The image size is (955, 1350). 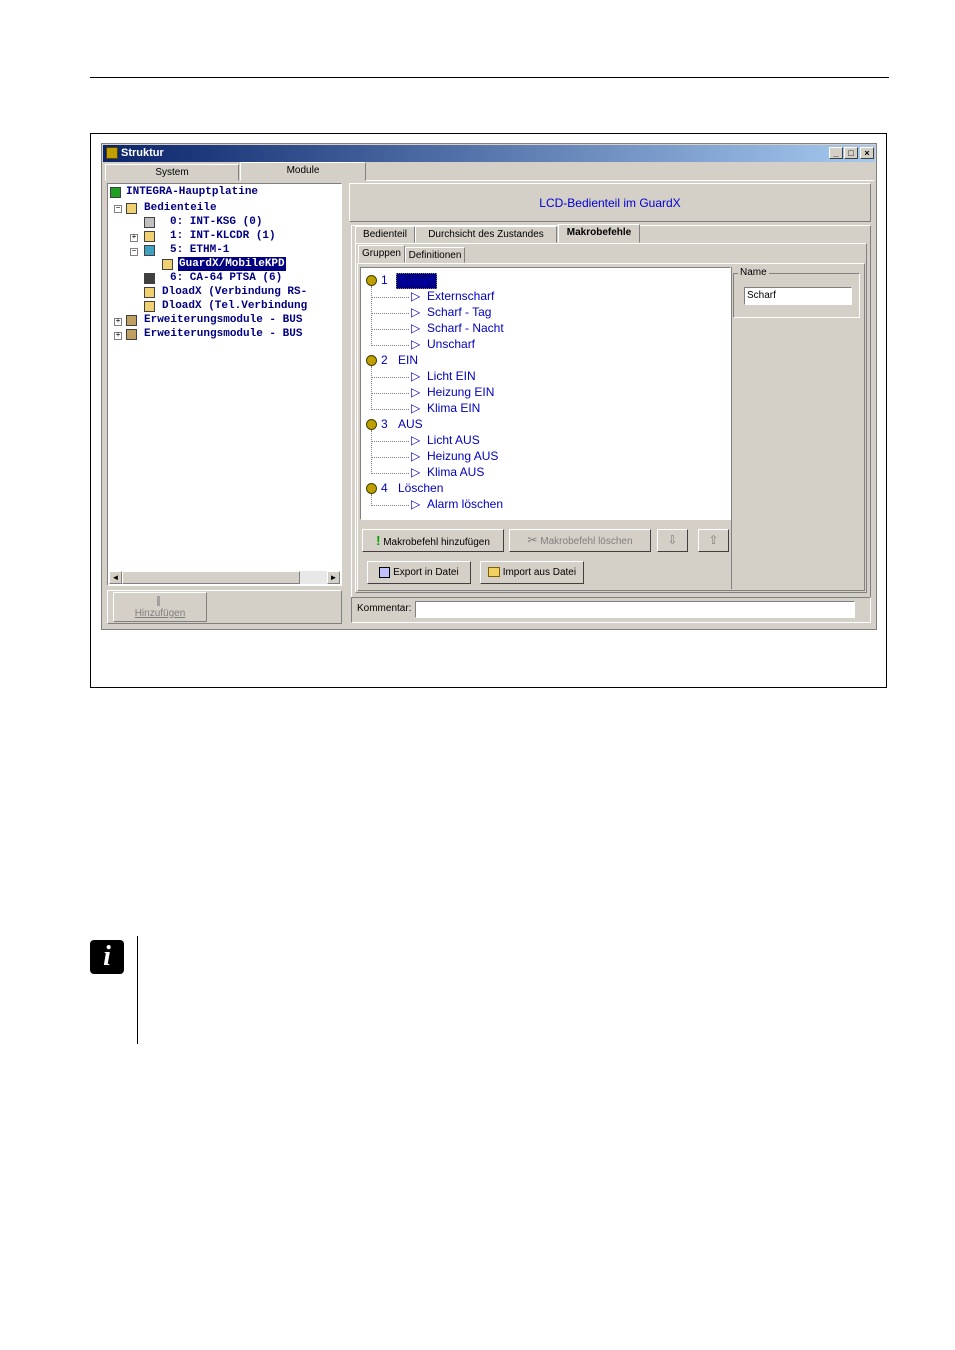 I want to click on import-label: Import aus Datei, so click(x=539, y=572).